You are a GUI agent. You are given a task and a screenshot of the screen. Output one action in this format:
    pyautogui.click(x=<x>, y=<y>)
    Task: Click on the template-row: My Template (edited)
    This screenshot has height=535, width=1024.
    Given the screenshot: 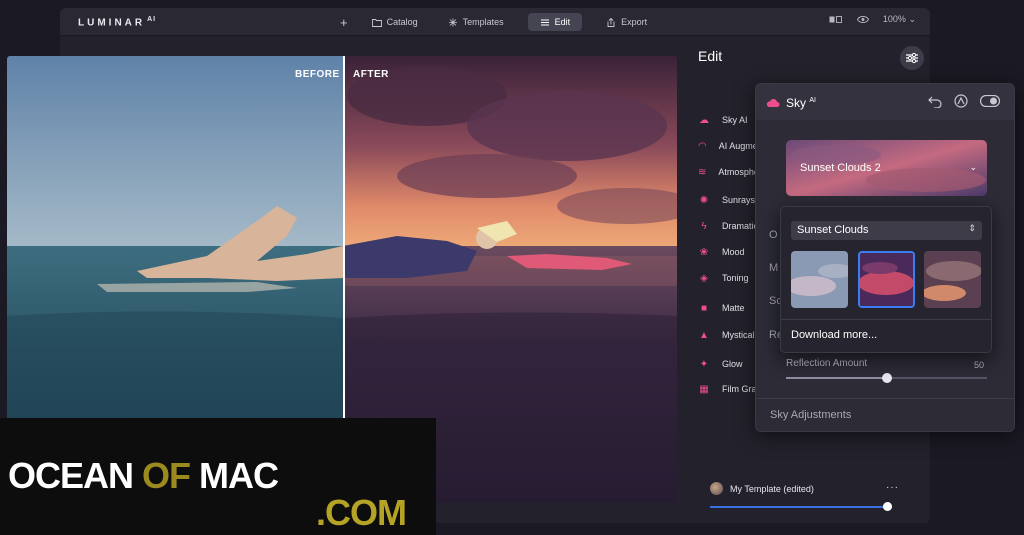 What is the action you would take?
    pyautogui.click(x=762, y=488)
    